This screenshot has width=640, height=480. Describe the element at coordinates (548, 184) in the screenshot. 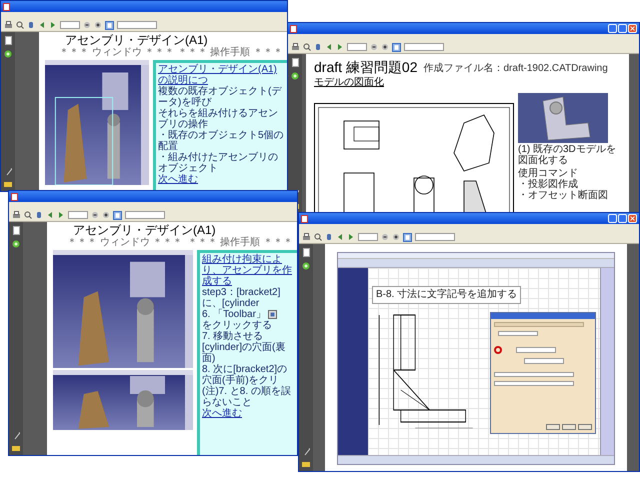

I see `command-item: ・投影図作成` at that location.